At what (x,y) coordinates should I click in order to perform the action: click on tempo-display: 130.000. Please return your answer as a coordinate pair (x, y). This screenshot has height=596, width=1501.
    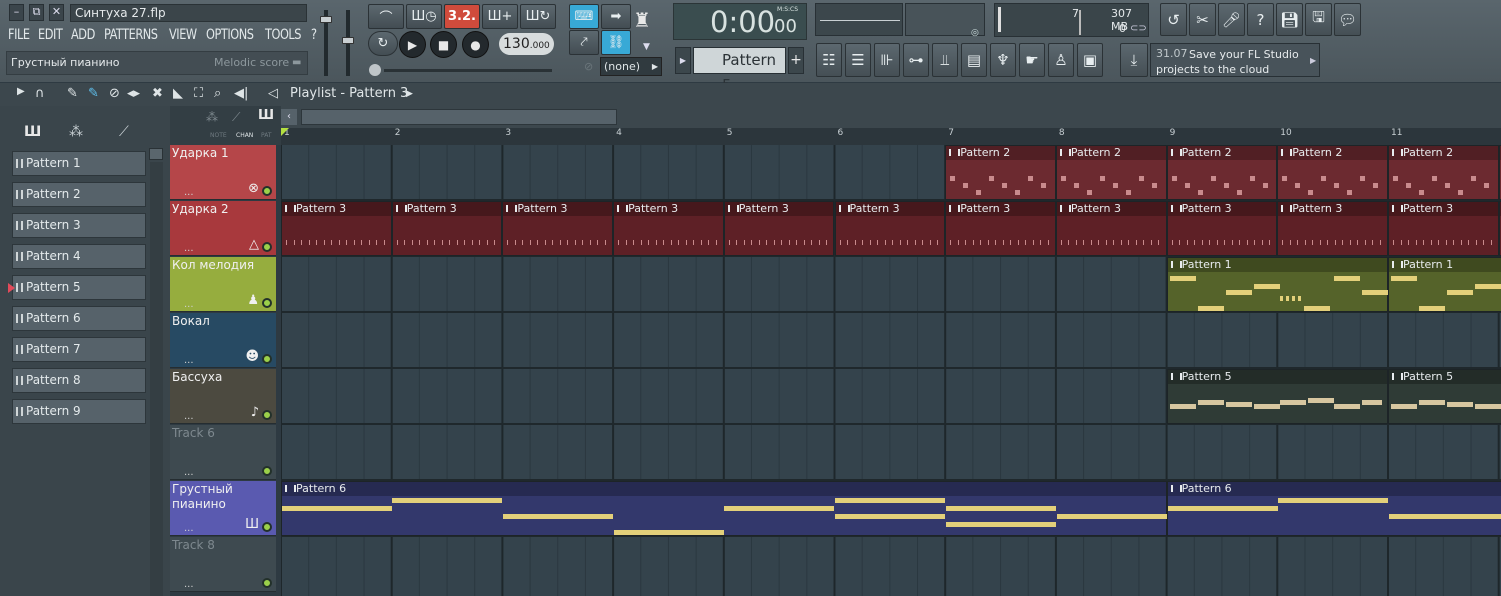
    Looking at the image, I should click on (526, 44).